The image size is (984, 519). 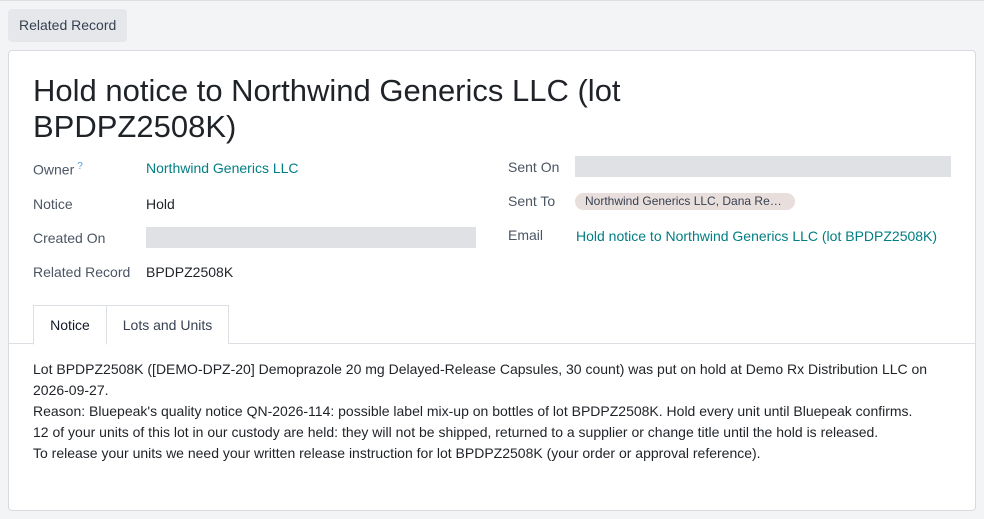 I want to click on created-on-field, so click(x=311, y=237).